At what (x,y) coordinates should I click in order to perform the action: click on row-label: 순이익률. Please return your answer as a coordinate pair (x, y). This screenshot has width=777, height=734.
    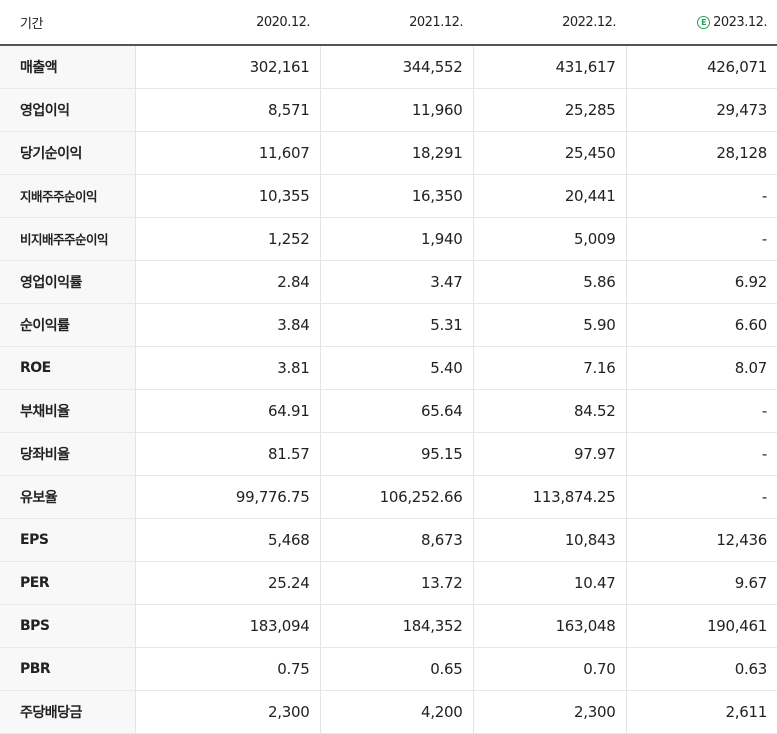
    Looking at the image, I should click on (68, 325).